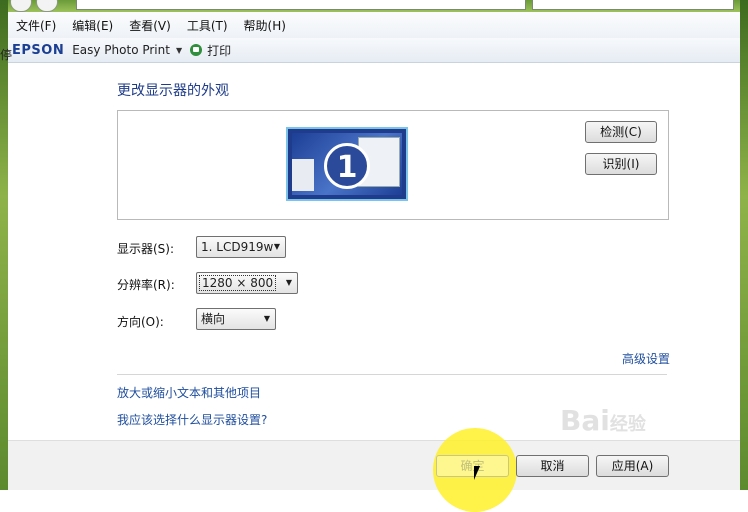 The image size is (748, 512). What do you see at coordinates (146, 249) in the screenshot?
I see `display-label: 显示器(S):` at bounding box center [146, 249].